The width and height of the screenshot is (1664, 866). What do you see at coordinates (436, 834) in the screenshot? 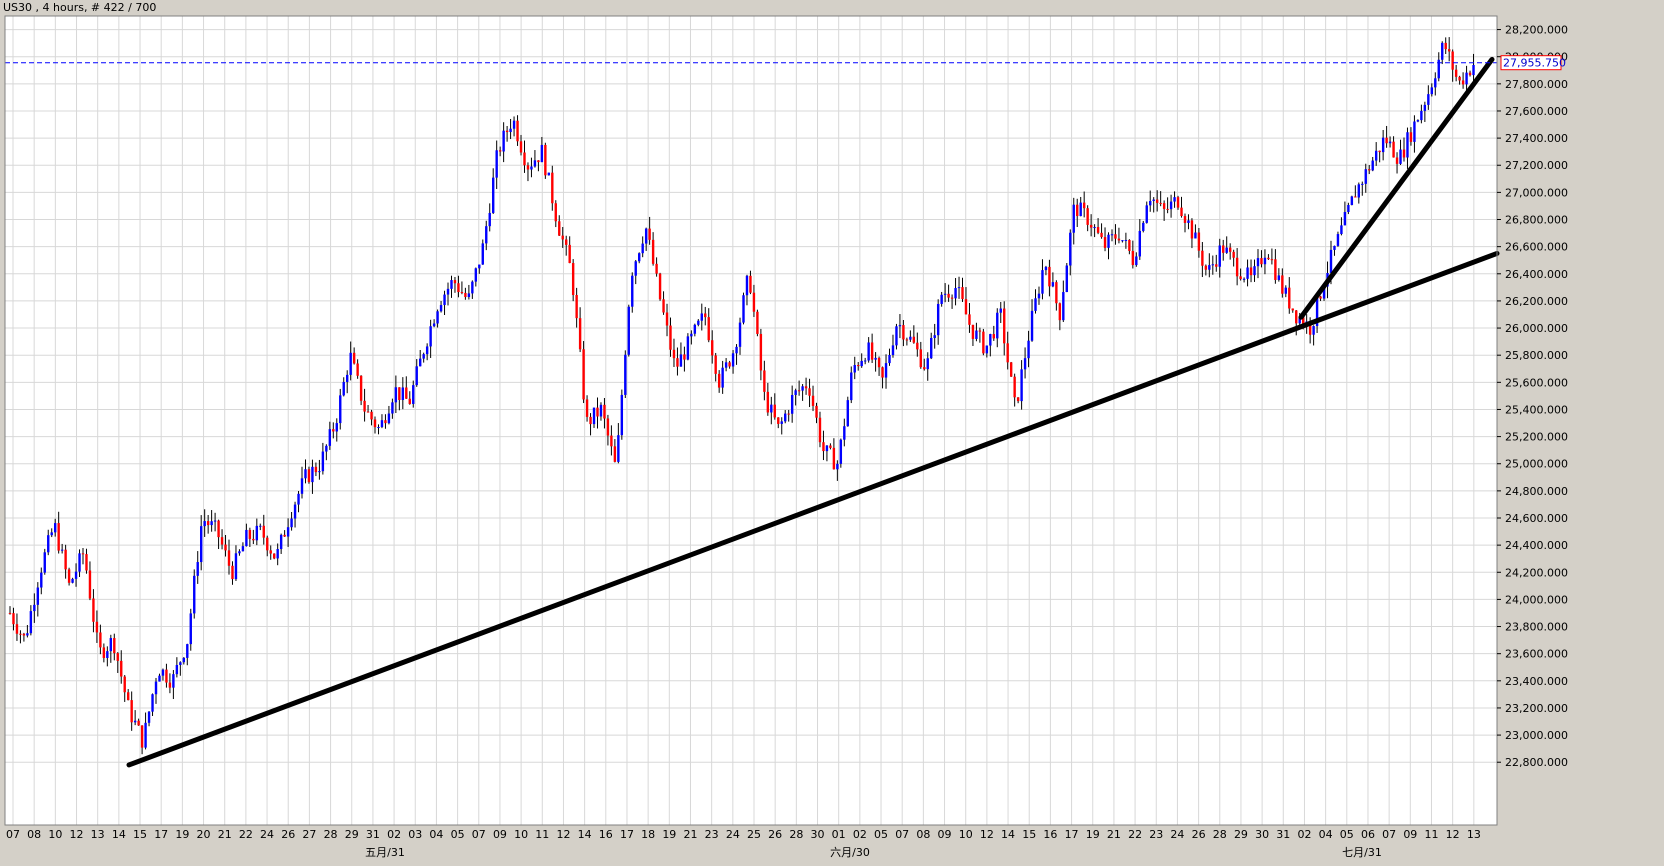
I see `x-tick-label: 04` at bounding box center [436, 834].